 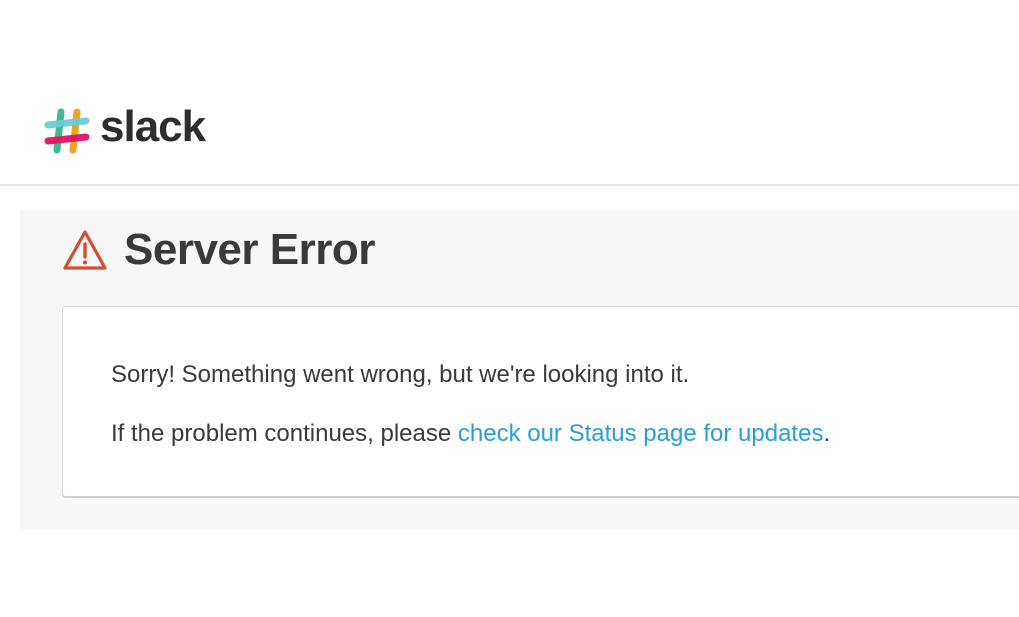 I want to click on slack-logo: slack, so click(x=125, y=129).